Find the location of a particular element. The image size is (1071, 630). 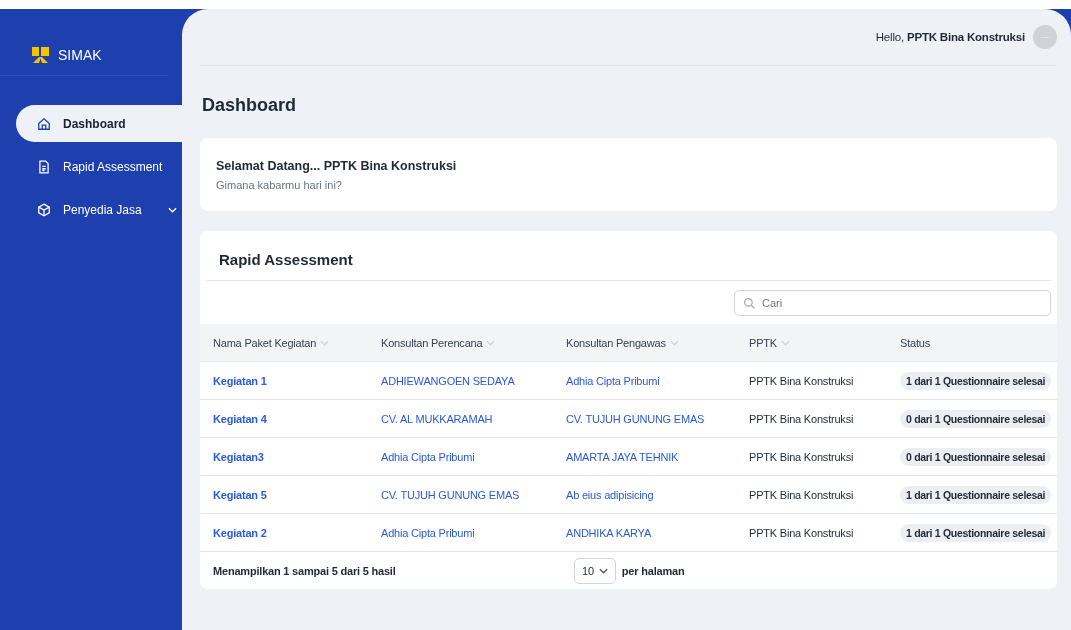

planner-link: CV. AL MUKKARAMAH is located at coordinates (437, 418).